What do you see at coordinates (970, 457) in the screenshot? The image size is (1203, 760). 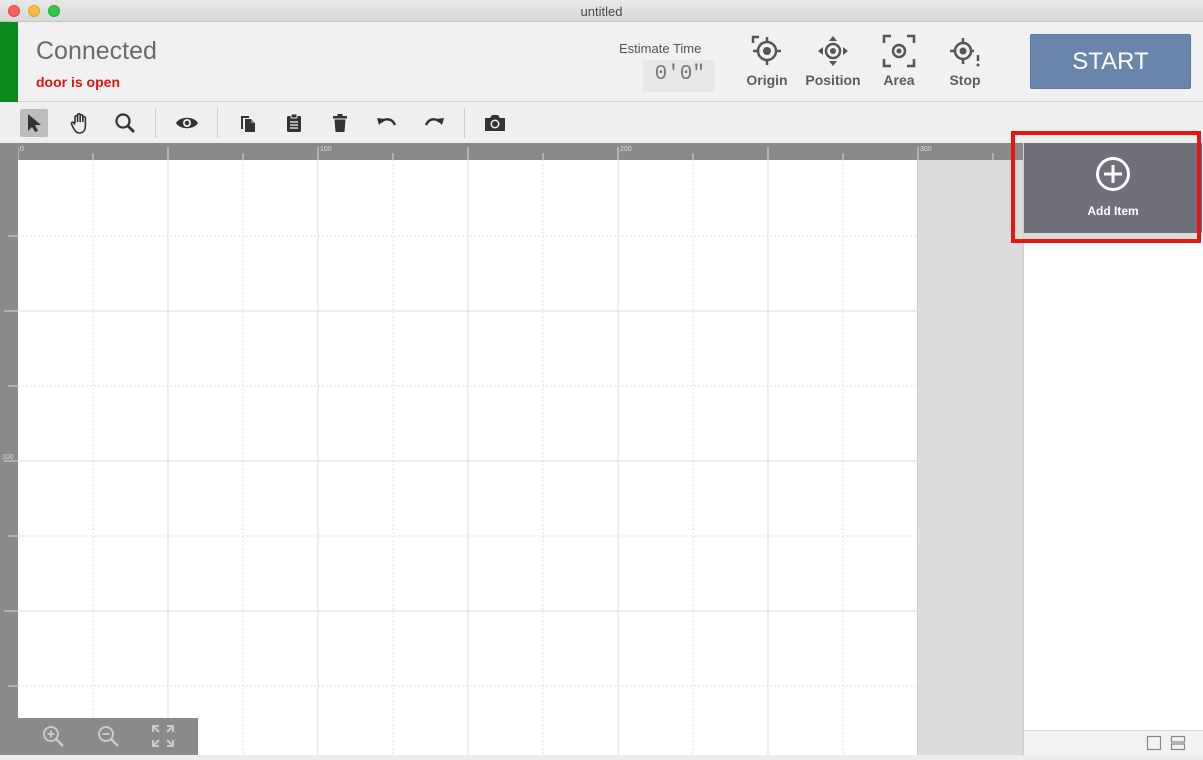 I see `canvas-margin` at bounding box center [970, 457].